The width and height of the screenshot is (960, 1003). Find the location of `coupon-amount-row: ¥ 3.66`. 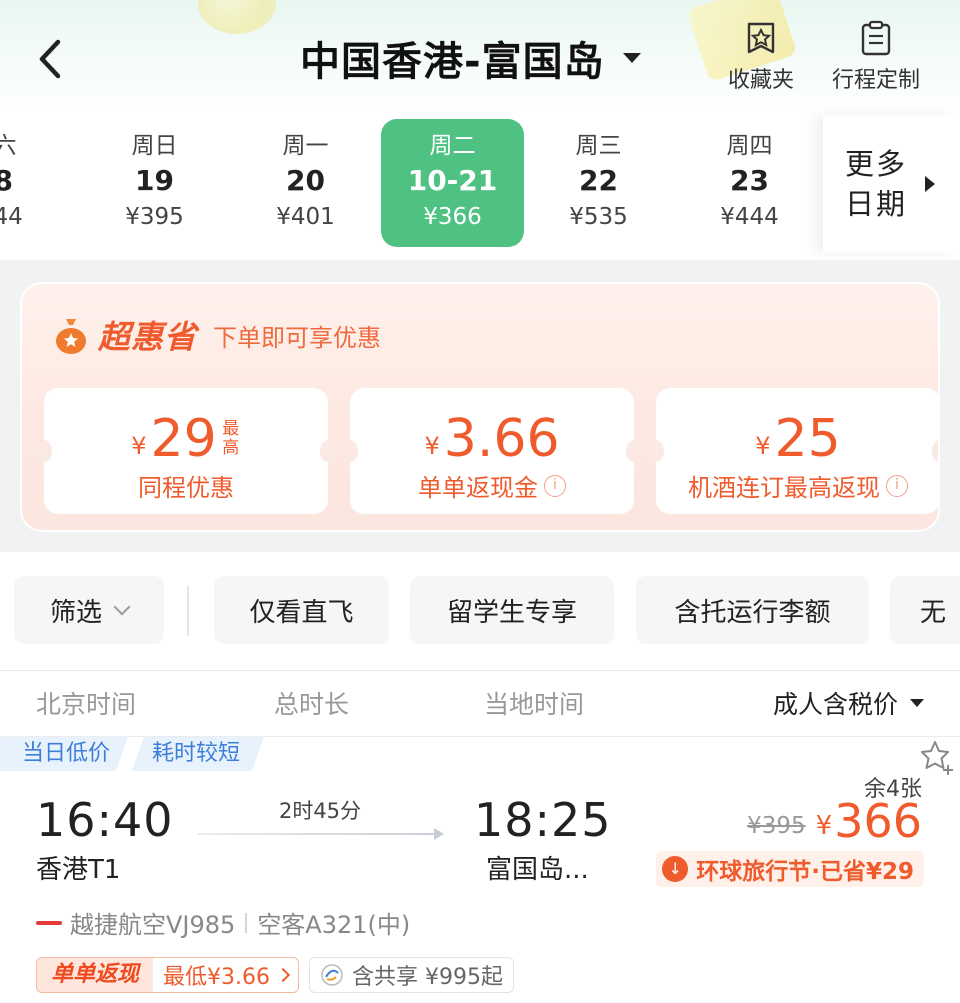

coupon-amount-row: ¥ 3.66 is located at coordinates (492, 438).